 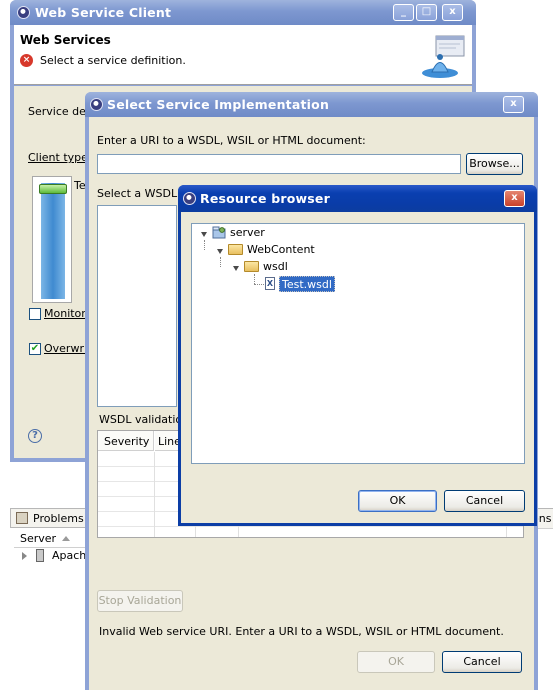 What do you see at coordinates (397, 501) in the screenshot?
I see `rb-ok-button: OK` at bounding box center [397, 501].